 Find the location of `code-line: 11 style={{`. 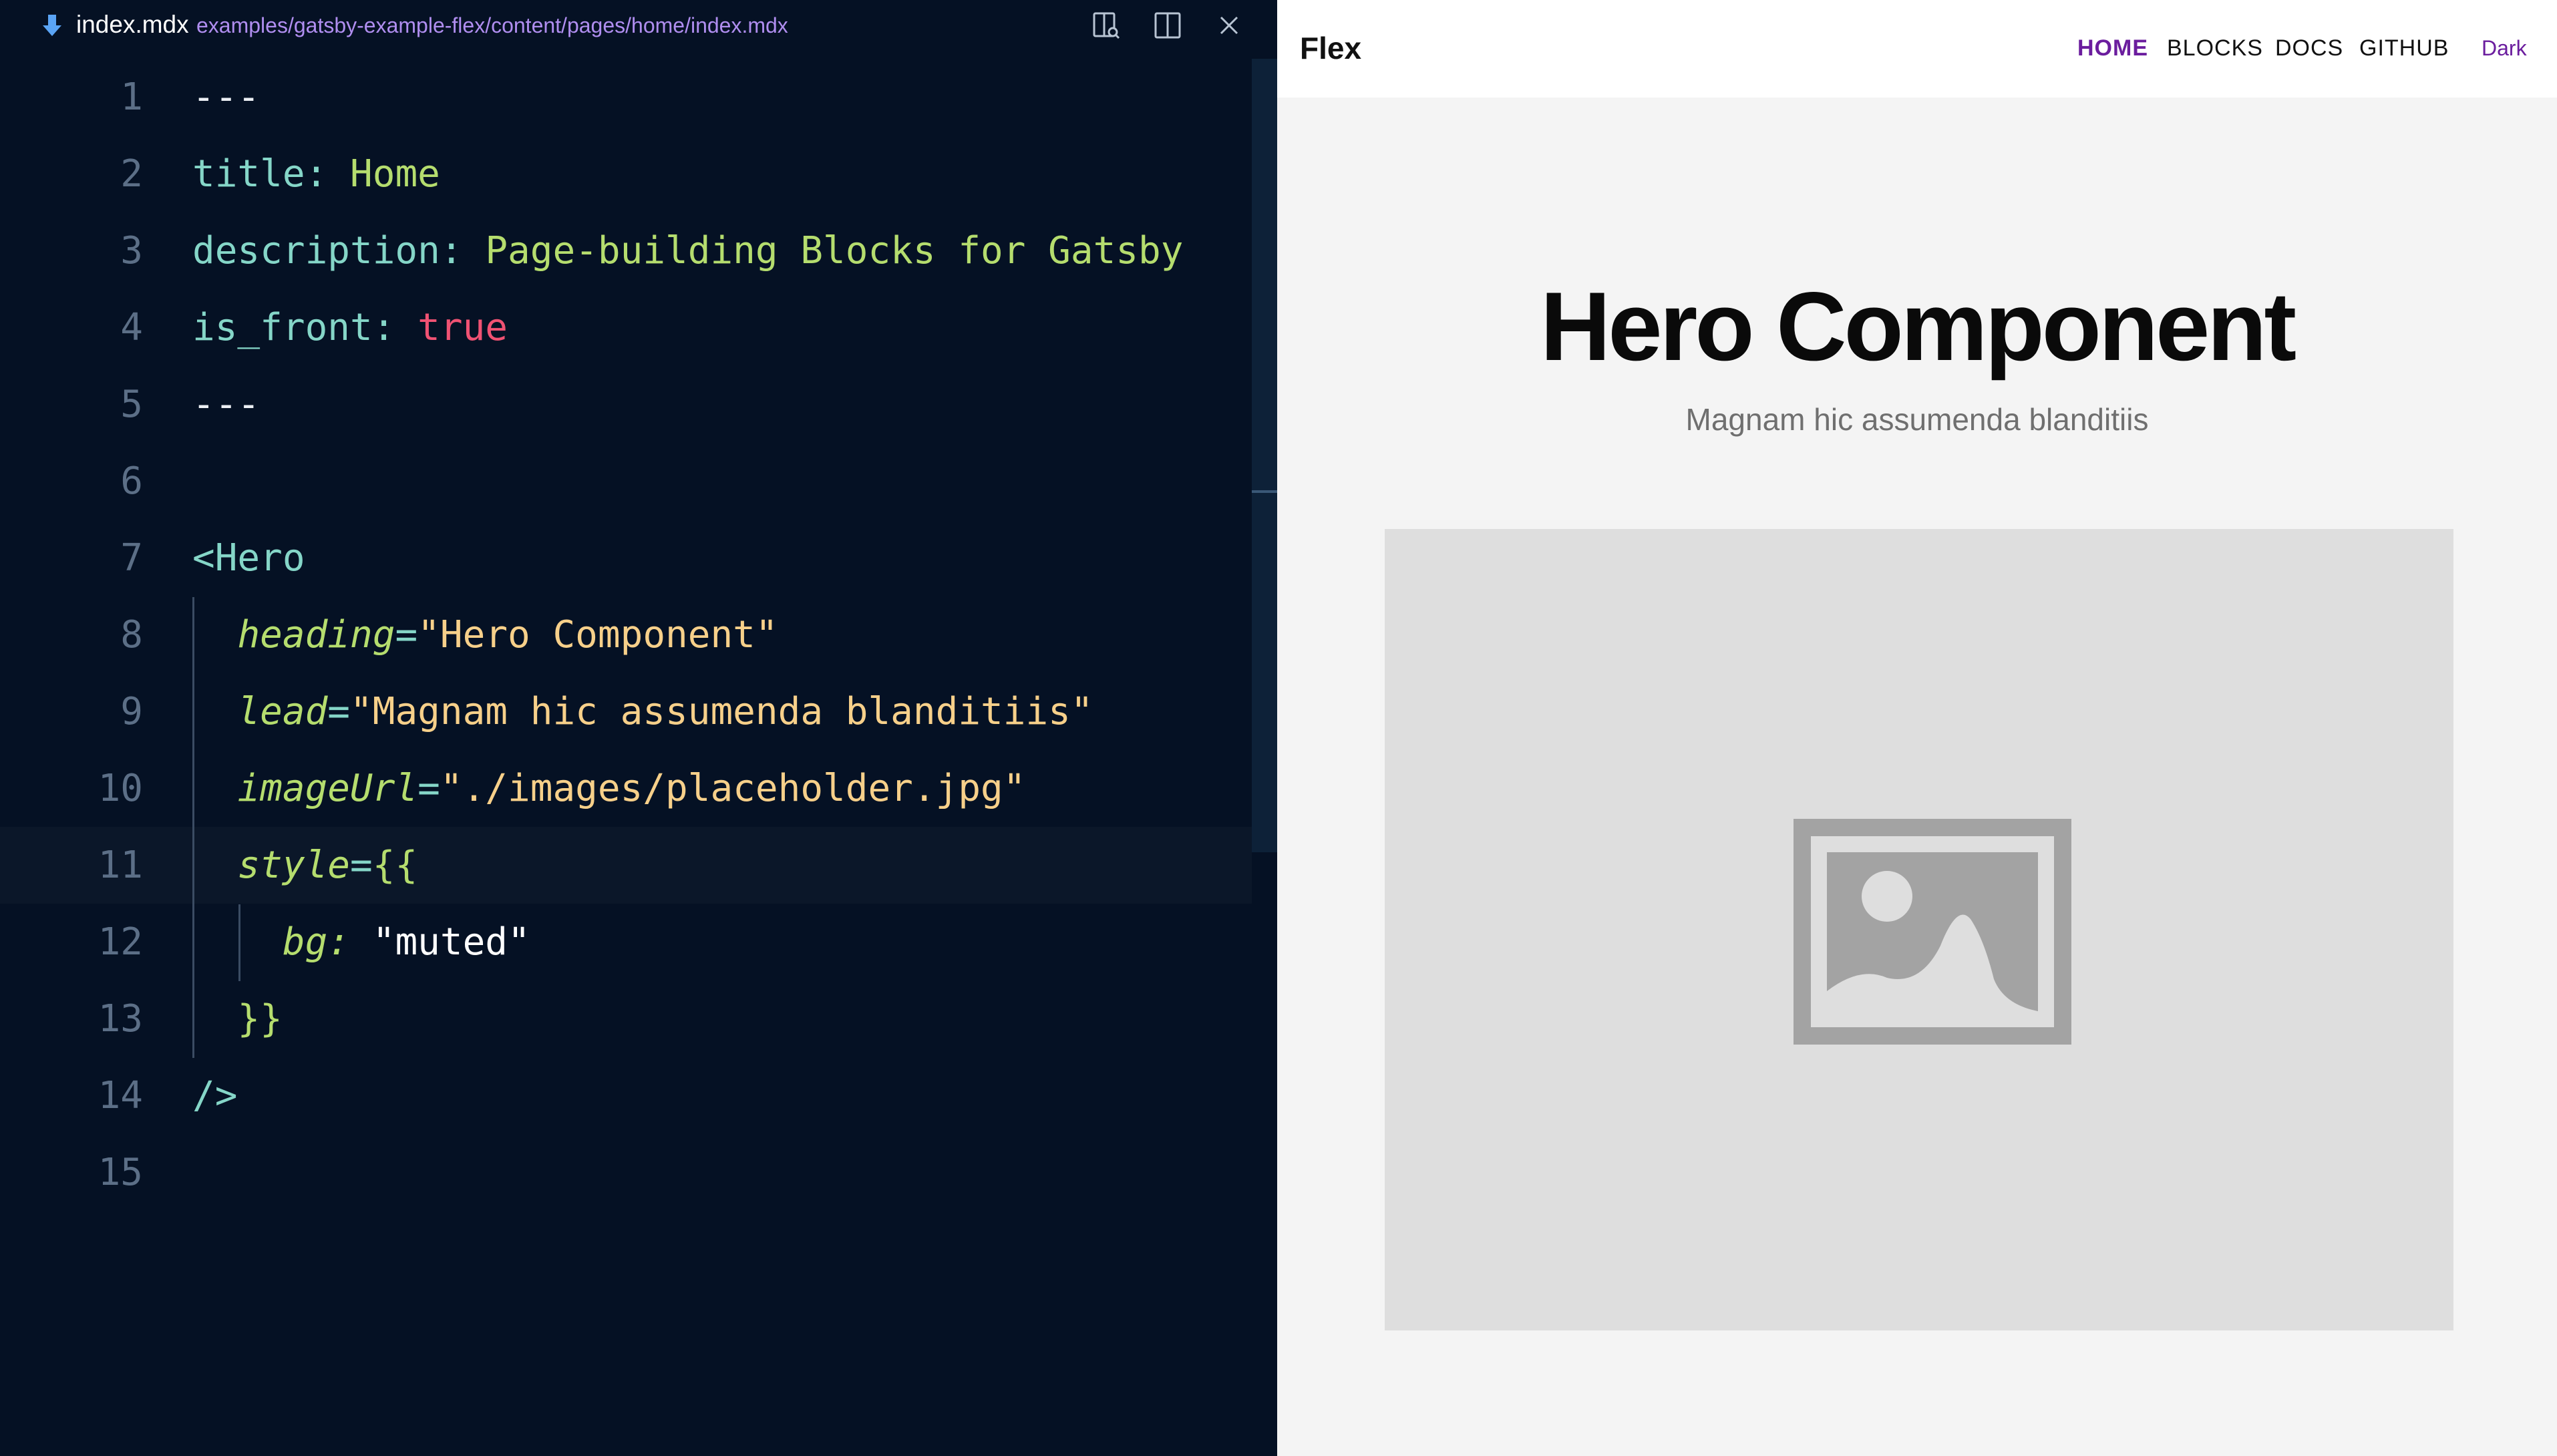

code-line: 11 style={{ is located at coordinates (626, 866).